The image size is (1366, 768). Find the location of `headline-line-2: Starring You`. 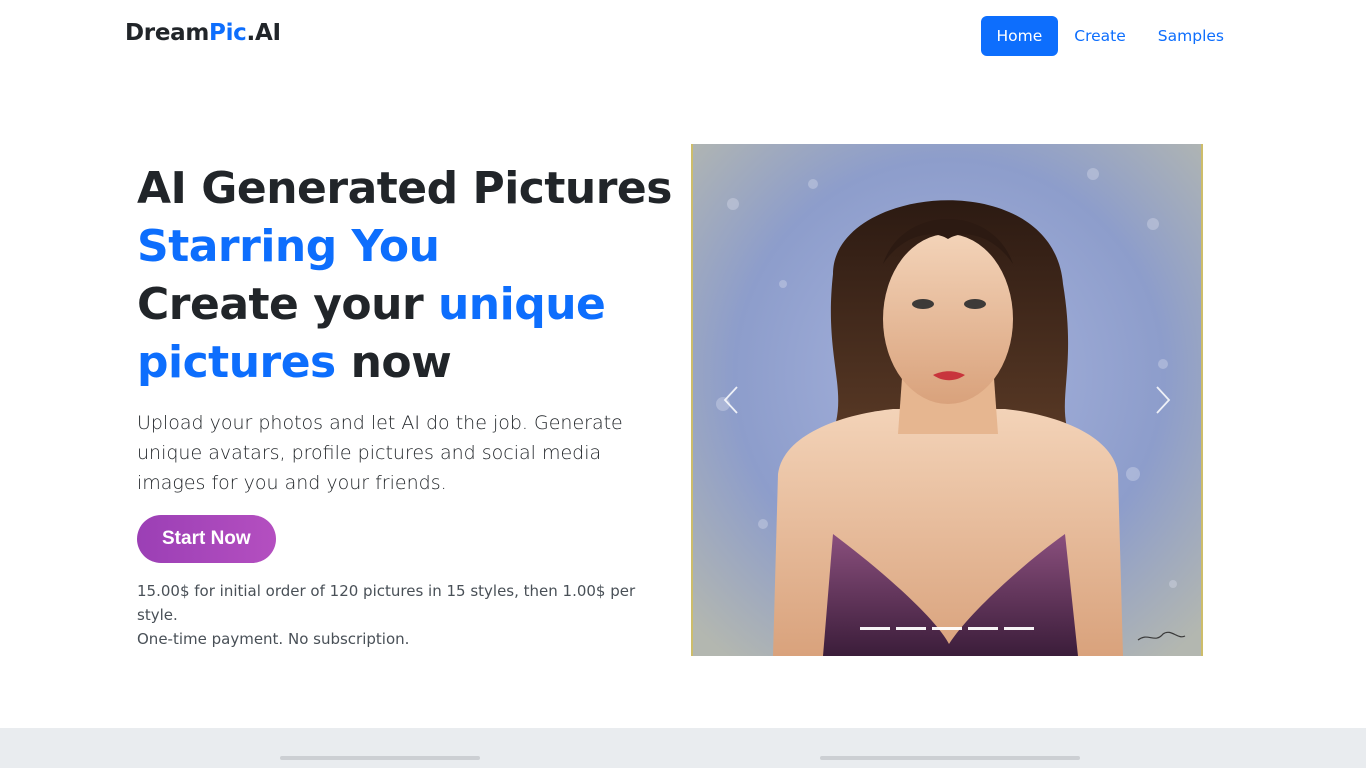

headline-line-2: Starring You is located at coordinates (288, 246).